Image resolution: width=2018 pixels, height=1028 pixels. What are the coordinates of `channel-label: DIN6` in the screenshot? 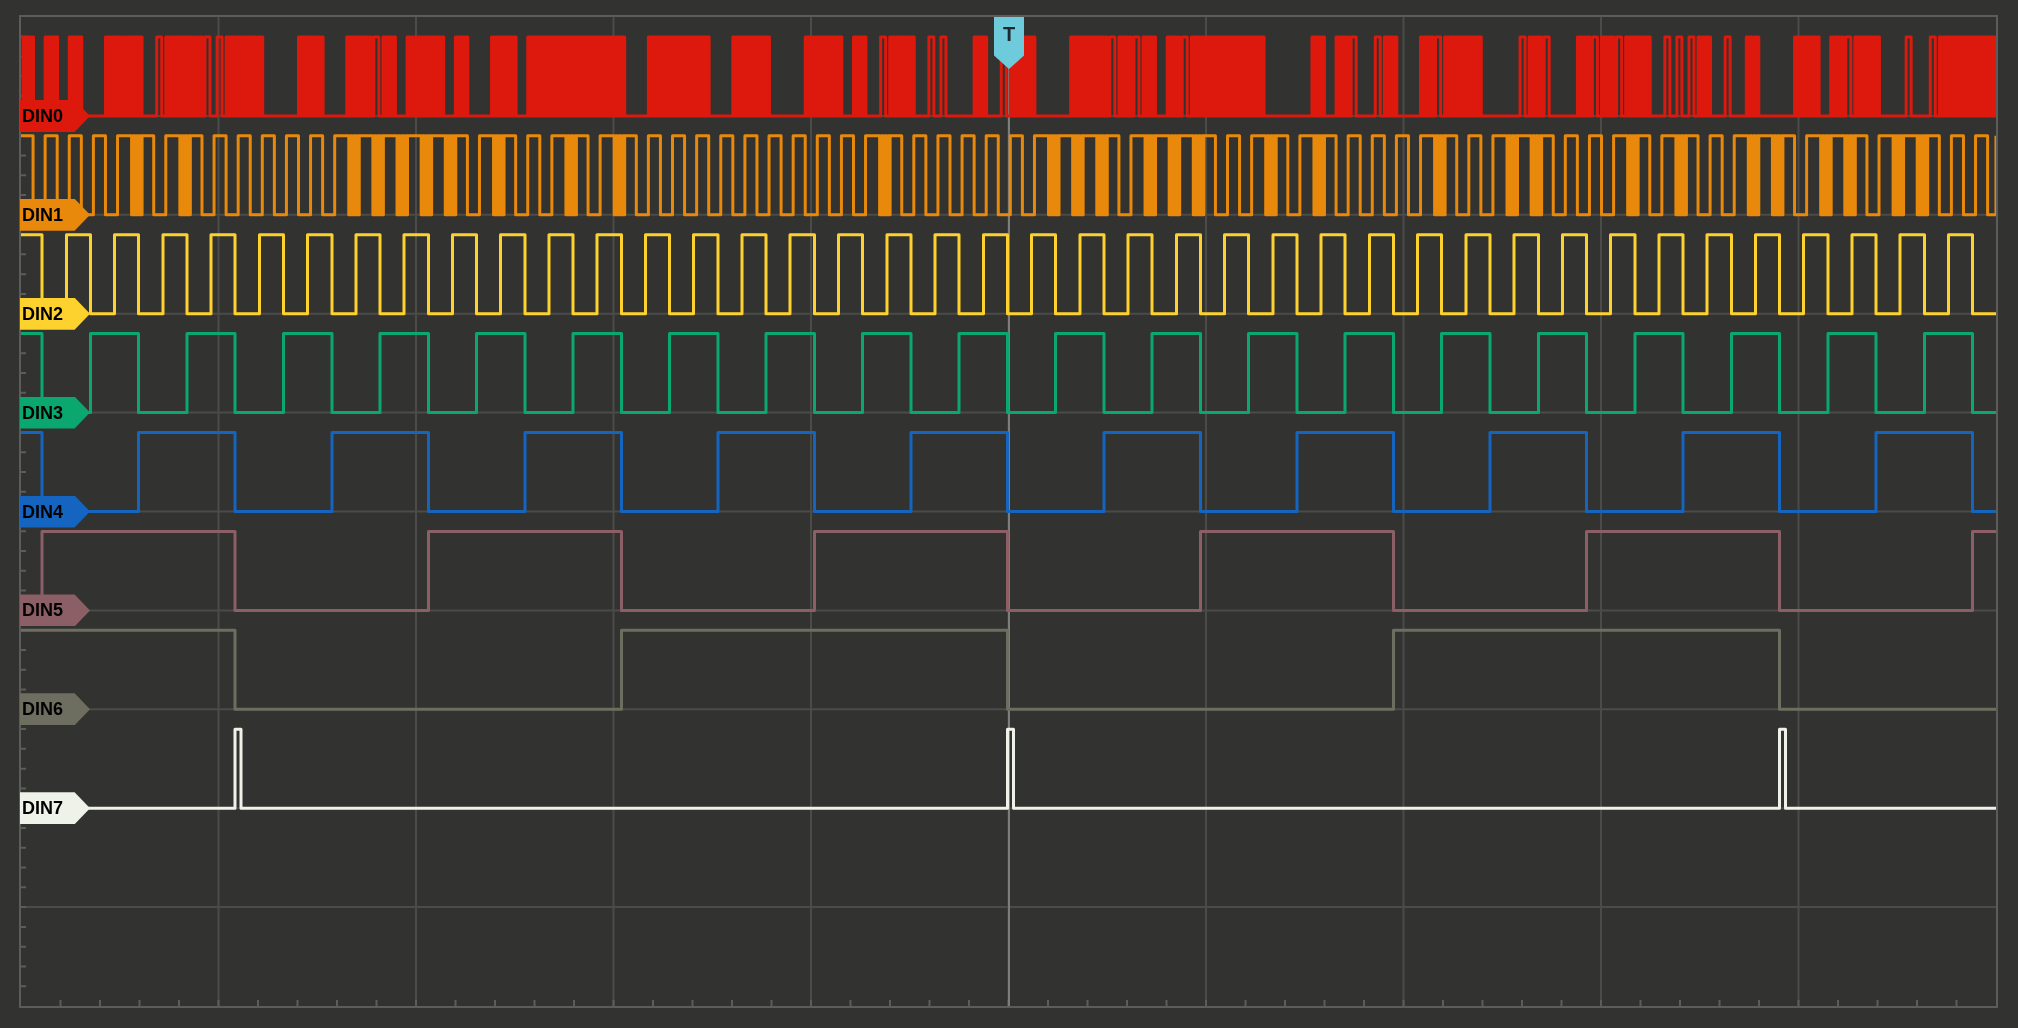 It's located at (55, 709).